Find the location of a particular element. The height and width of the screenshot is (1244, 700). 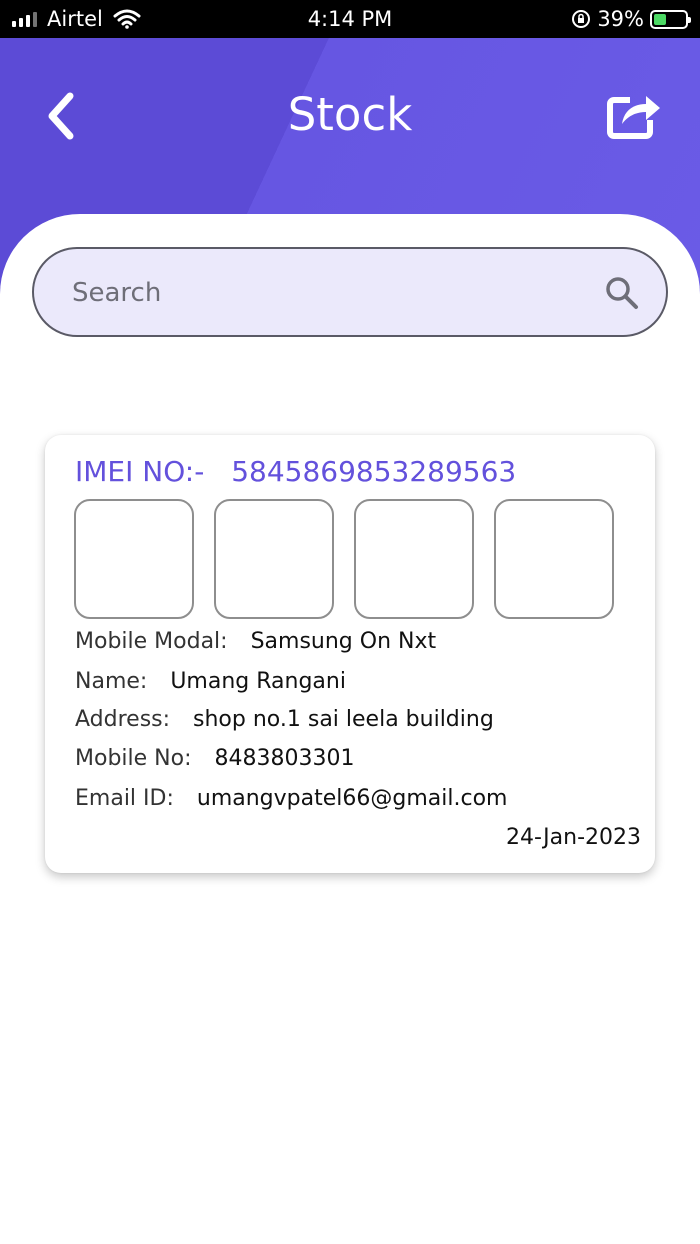

detail-row-email: Email ID: umangvpatel66@gmail.com is located at coordinates (291, 798).